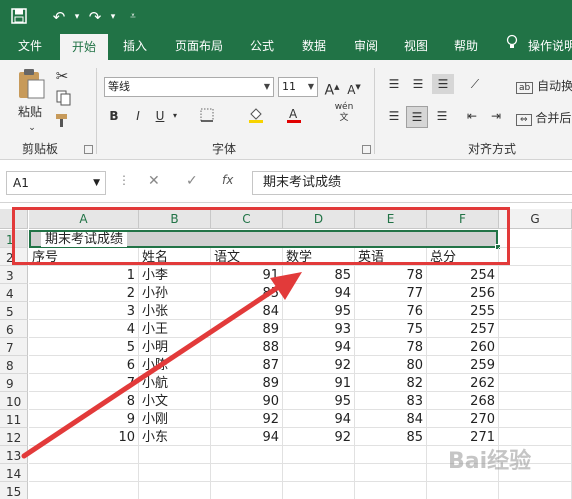 The width and height of the screenshot is (572, 499). Describe the element at coordinates (391, 293) in the screenshot. I see `table-cell: 77` at that location.